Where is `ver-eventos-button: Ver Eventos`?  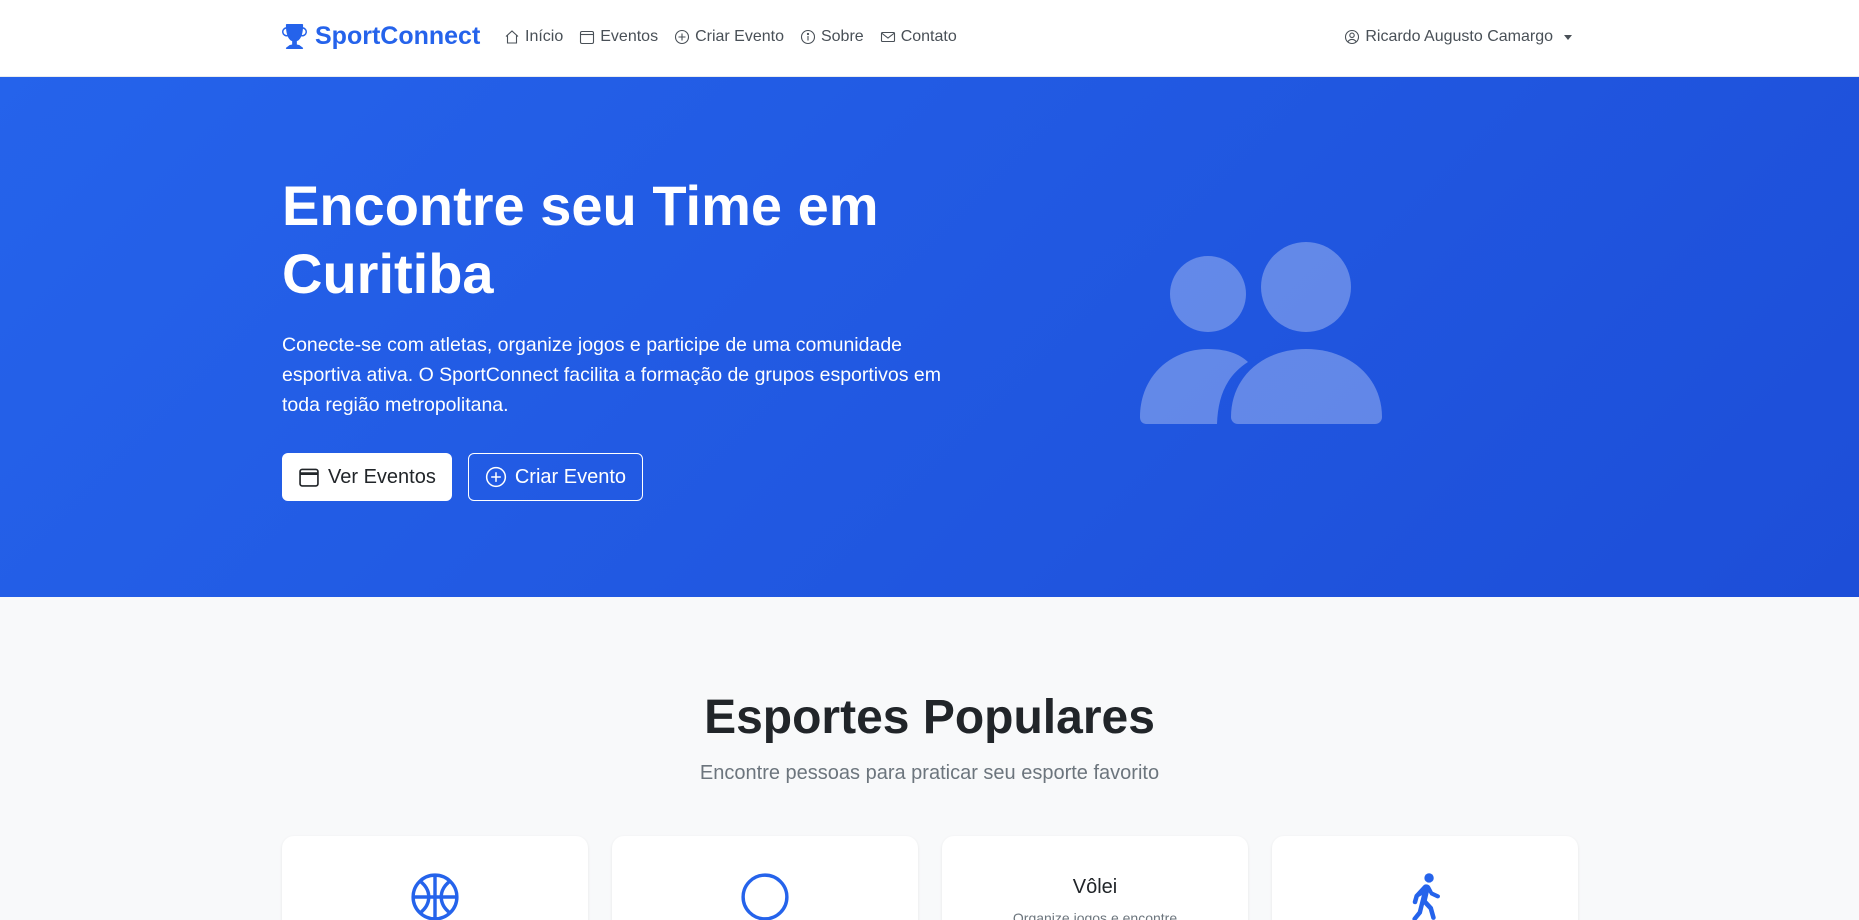 ver-eventos-button: Ver Eventos is located at coordinates (367, 477).